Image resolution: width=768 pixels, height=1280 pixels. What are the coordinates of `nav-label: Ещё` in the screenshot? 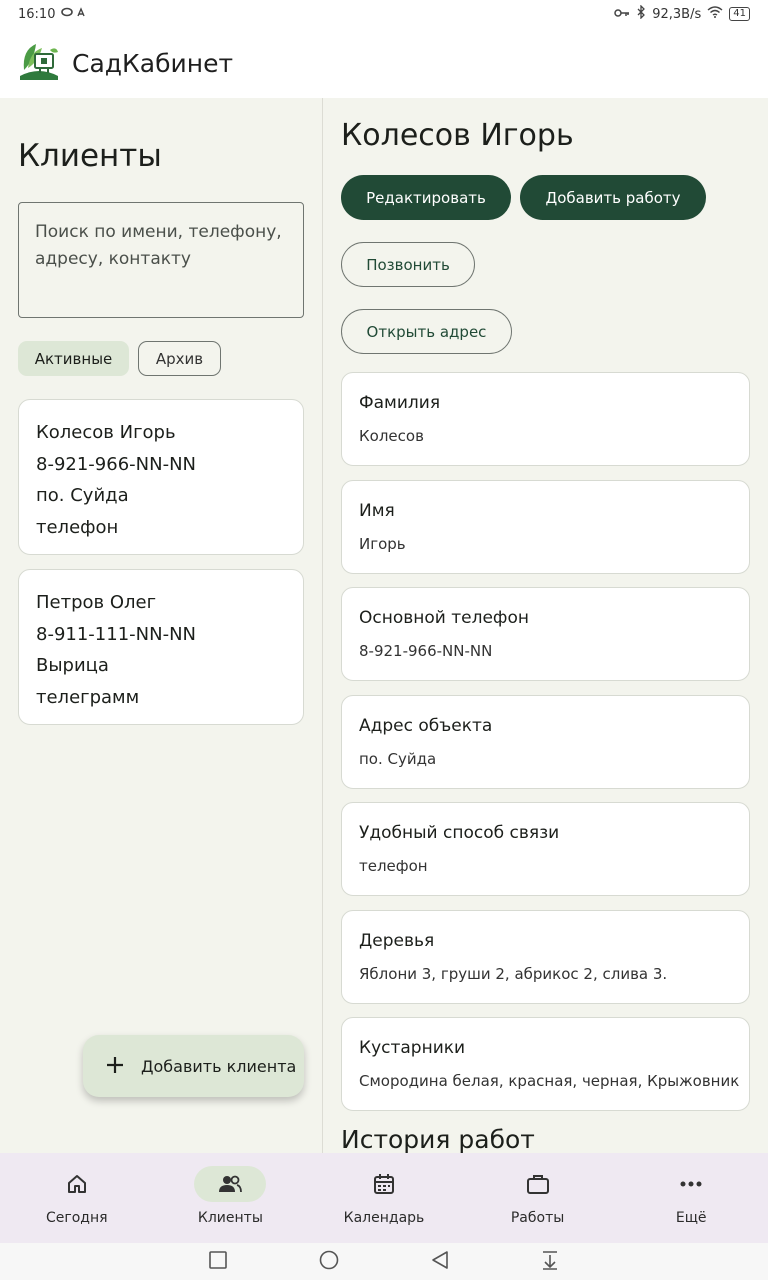 It's located at (691, 1218).